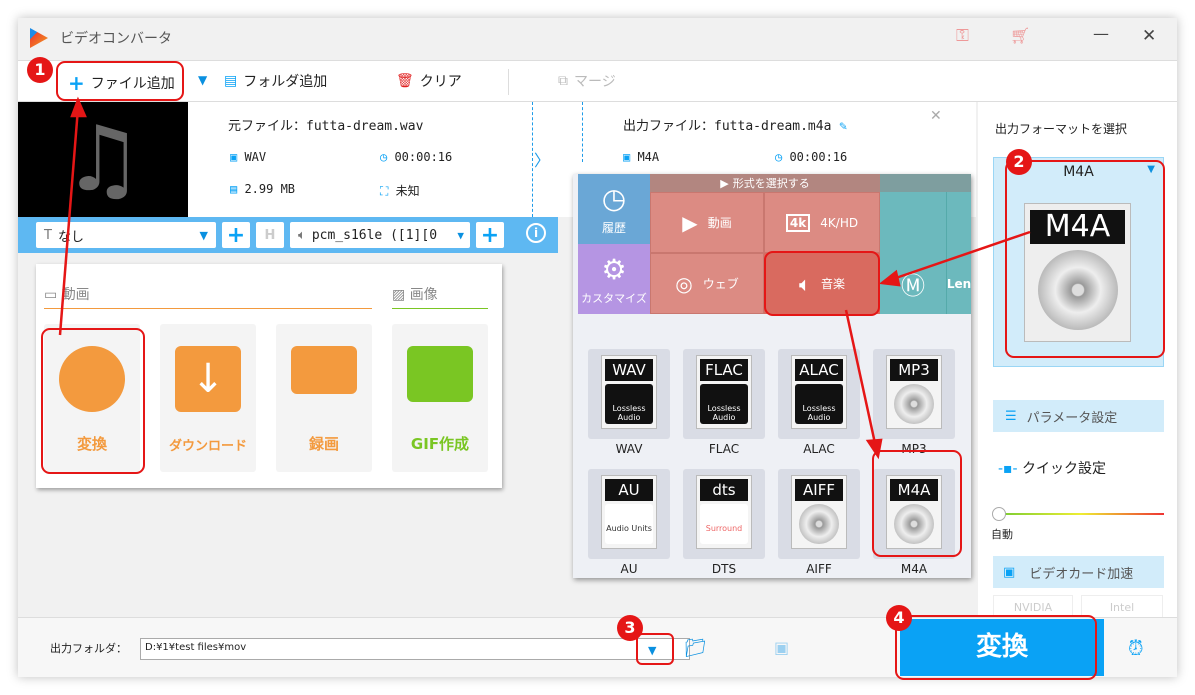 This screenshot has height=695, width=1195. Describe the element at coordinates (93, 401) in the screenshot. I see `highlight-convert-card` at that location.